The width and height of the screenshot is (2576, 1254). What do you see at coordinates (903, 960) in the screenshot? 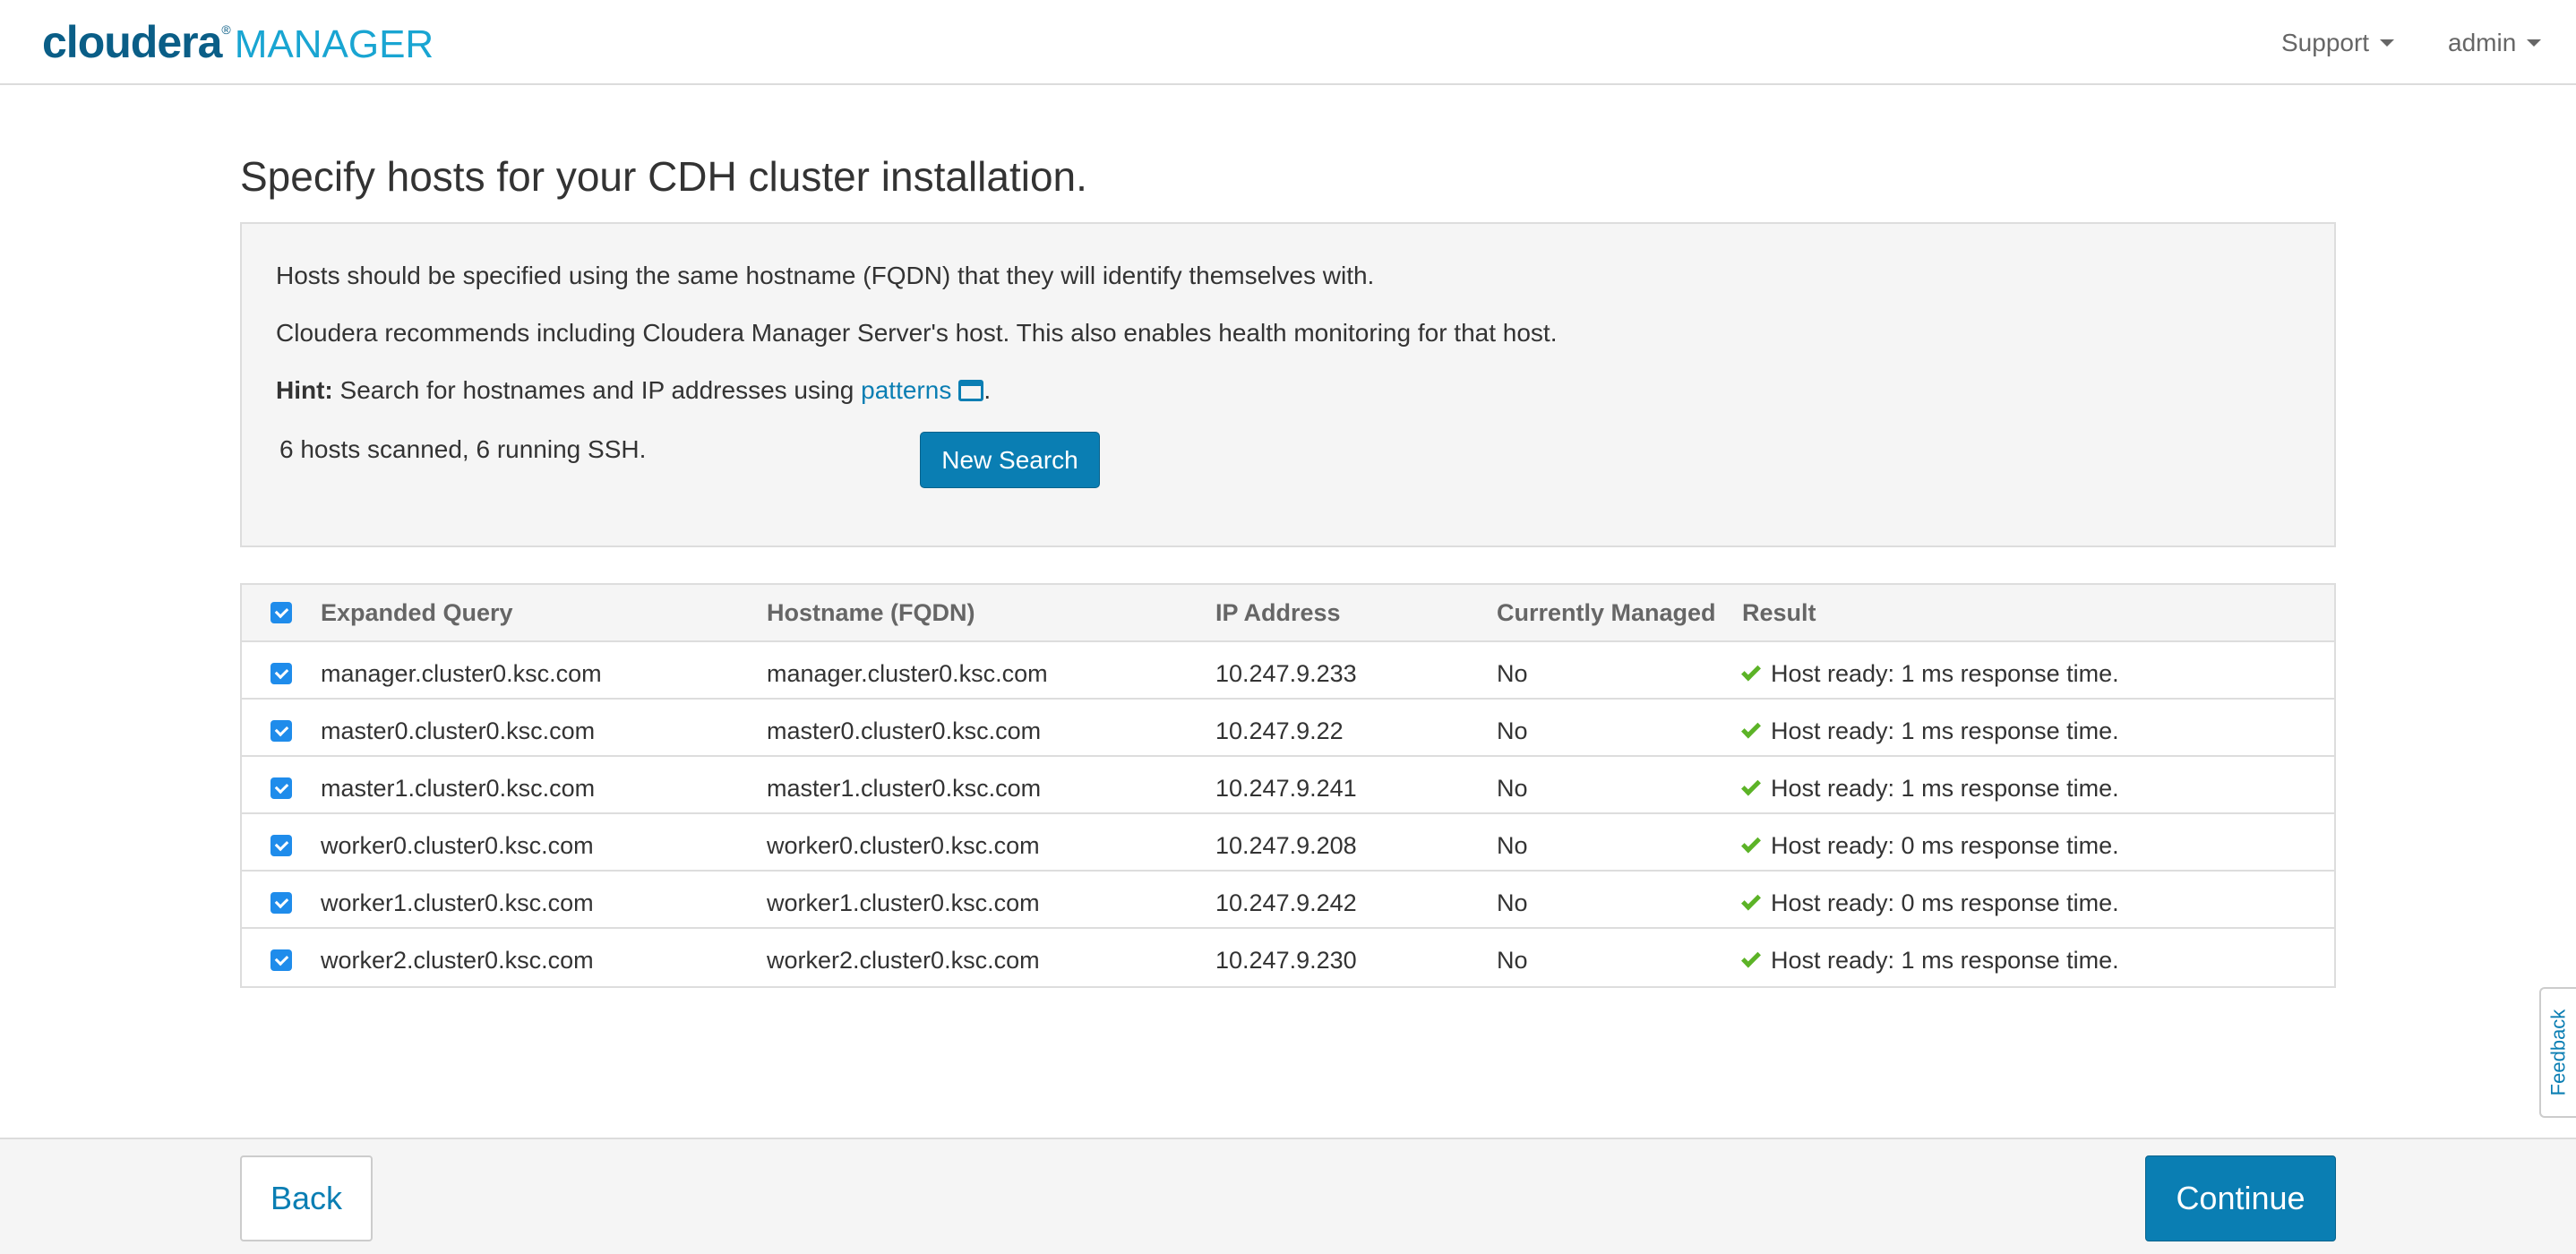
I see `hostname-cell: worker2.cluster0.ksc.com` at bounding box center [903, 960].